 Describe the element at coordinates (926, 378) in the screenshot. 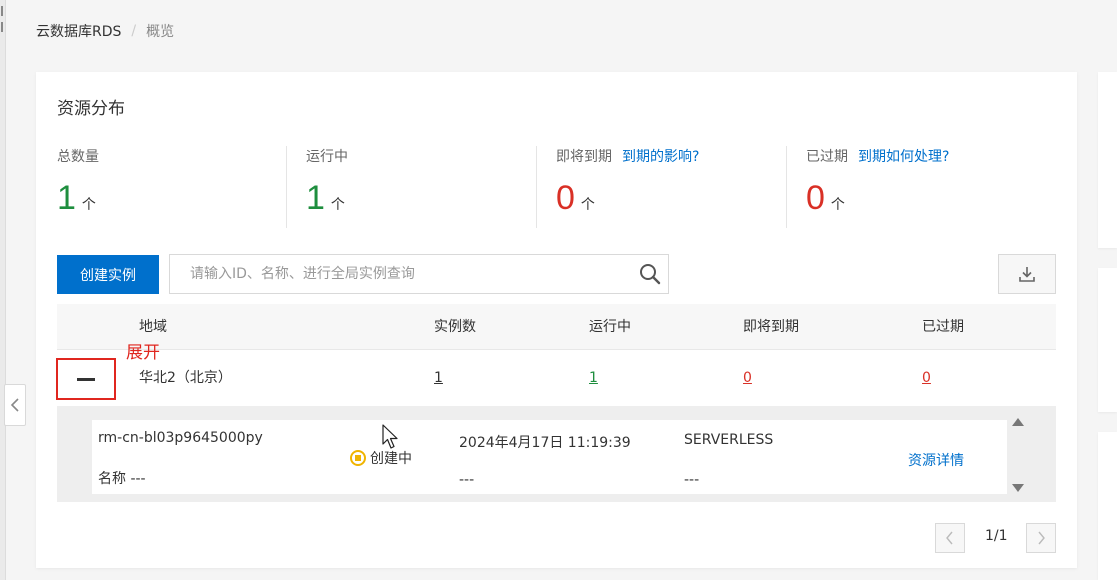

I see `cell-expired-link: 0` at that location.